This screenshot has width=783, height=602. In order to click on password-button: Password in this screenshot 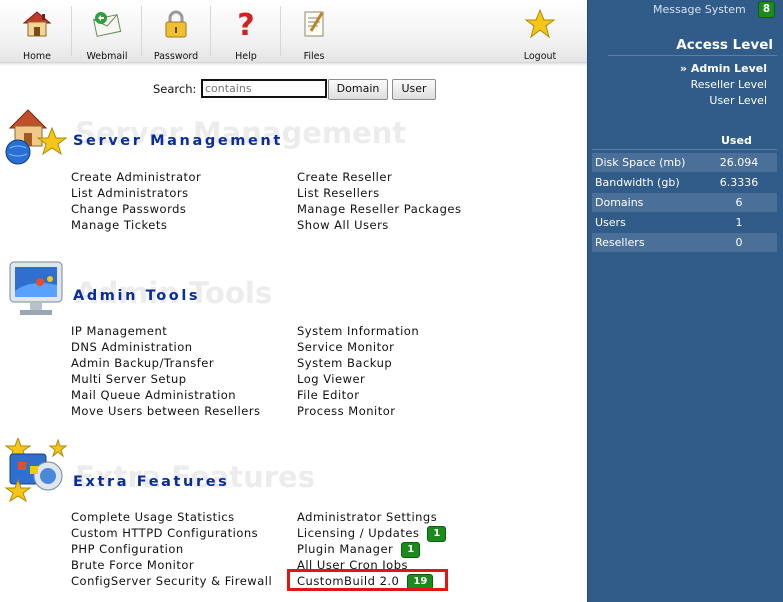, I will do `click(176, 32)`.